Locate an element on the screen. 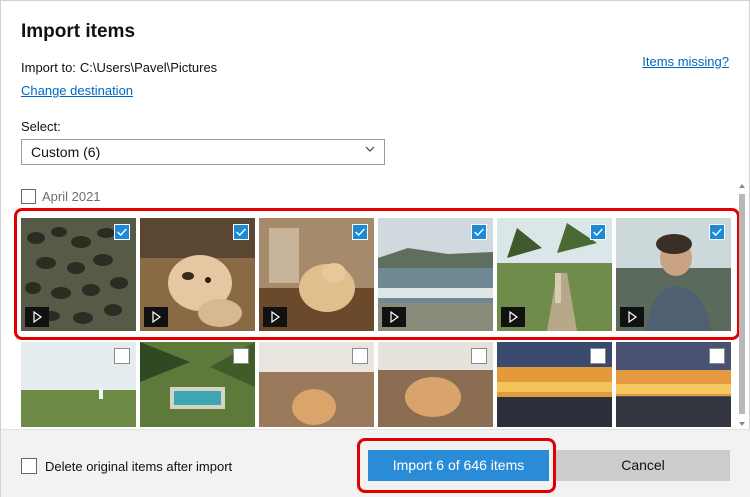 Image resolution: width=750 pixels, height=497 pixels. select-value: Custom (6) is located at coordinates (66, 152).